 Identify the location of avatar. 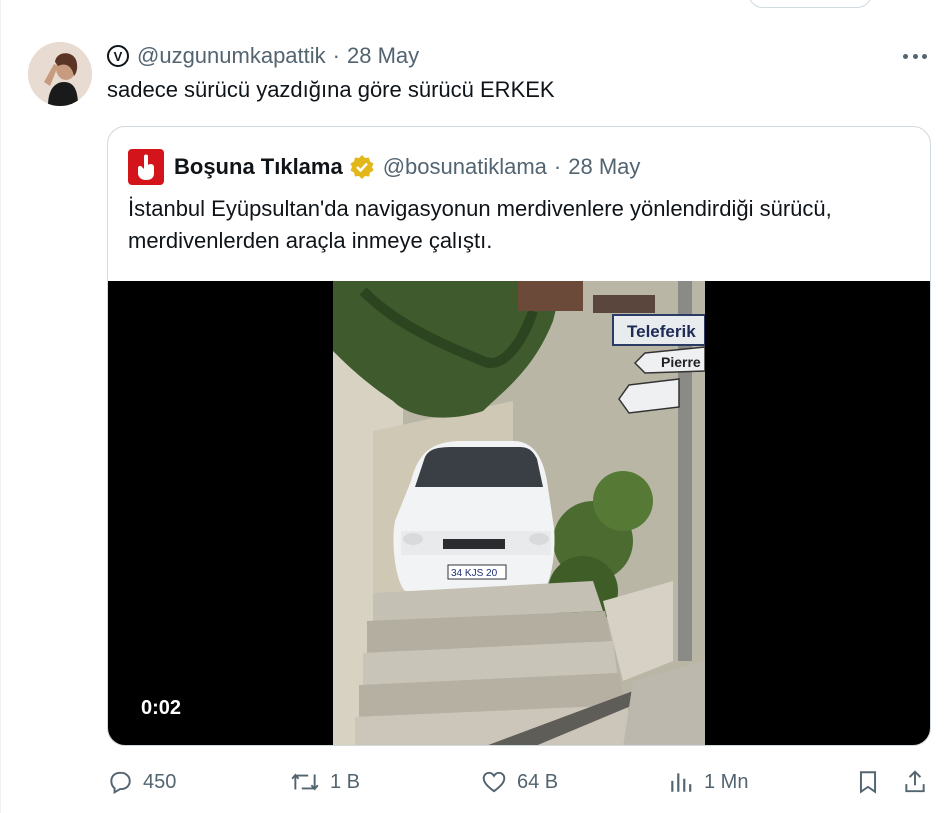
(60, 74).